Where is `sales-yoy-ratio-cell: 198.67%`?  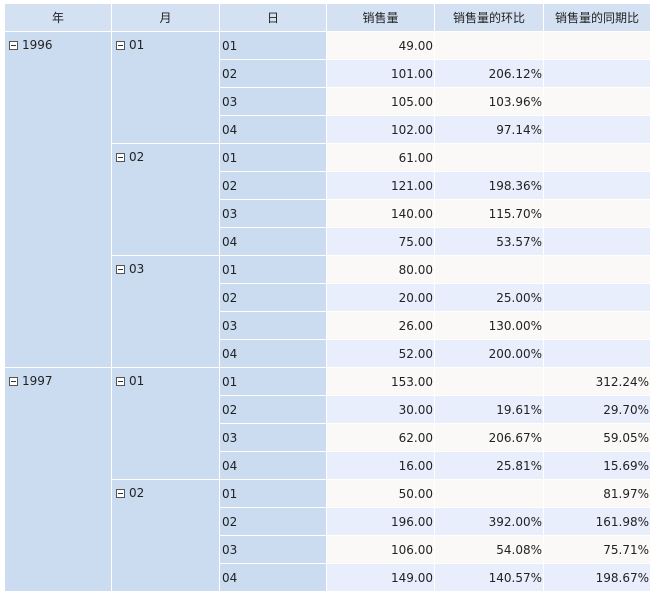 sales-yoy-ratio-cell: 198.67% is located at coordinates (597, 577).